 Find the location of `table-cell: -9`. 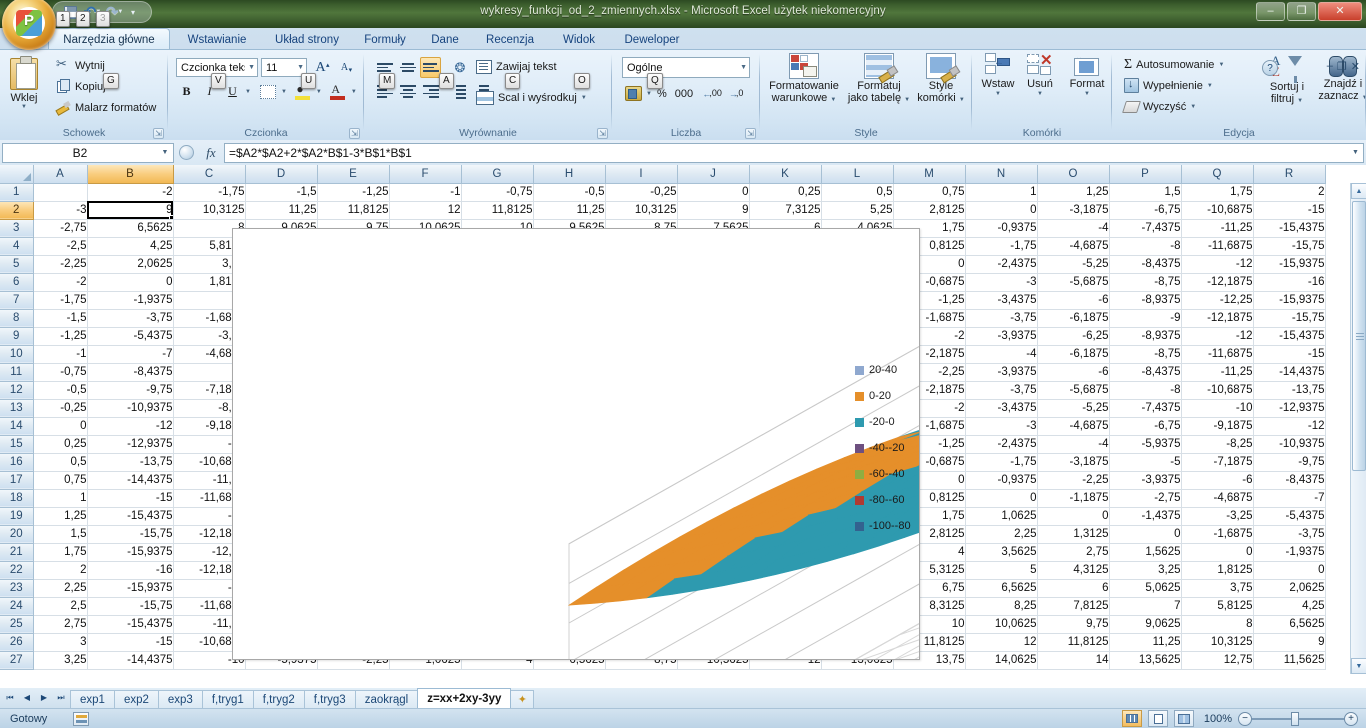

table-cell: -9 is located at coordinates (1145, 318).